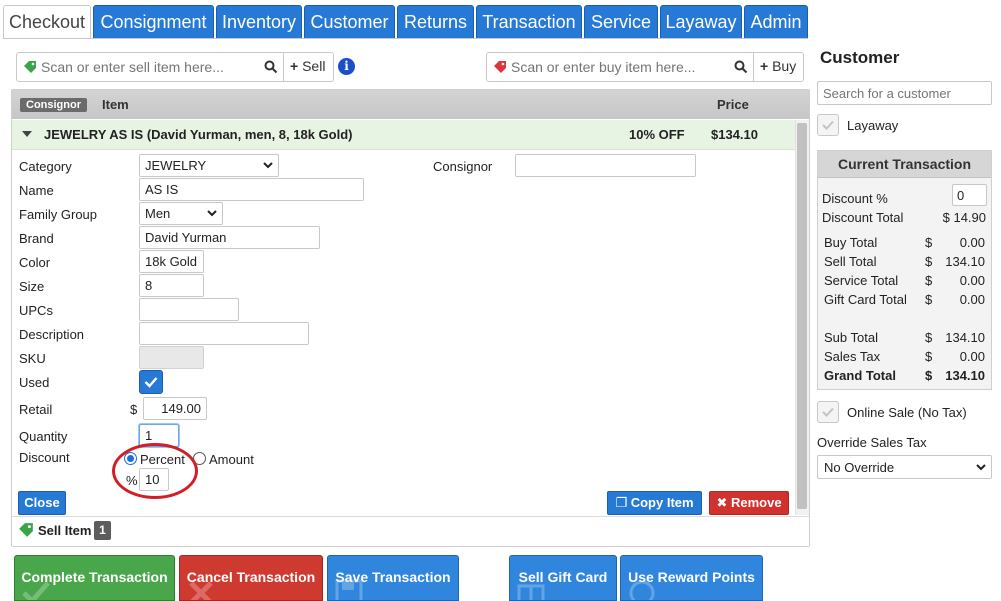 Image resolution: width=1001 pixels, height=601 pixels. I want to click on buy-total-label: Buy Total, so click(851, 242).